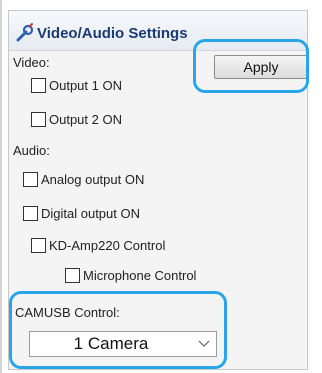  Describe the element at coordinates (111, 343) in the screenshot. I see `camusb-selected-value: 1 Camera` at that location.